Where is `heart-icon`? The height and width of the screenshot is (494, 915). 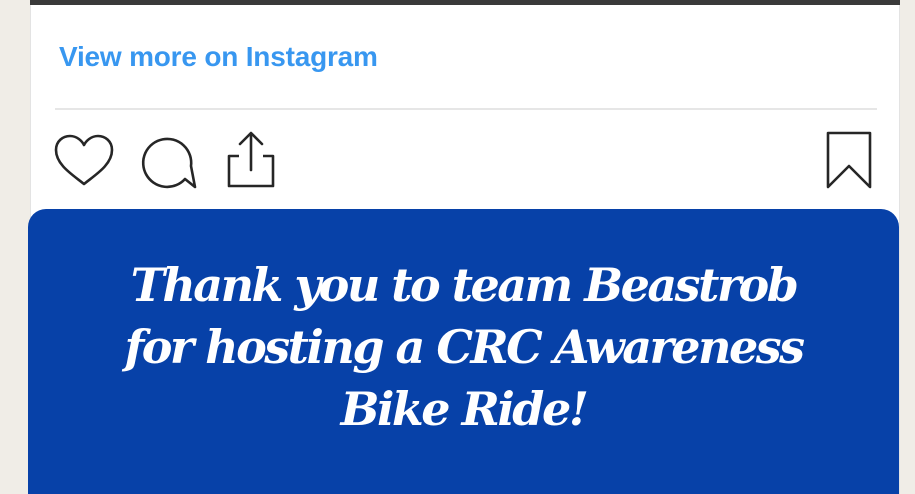
heart-icon is located at coordinates (84, 163).